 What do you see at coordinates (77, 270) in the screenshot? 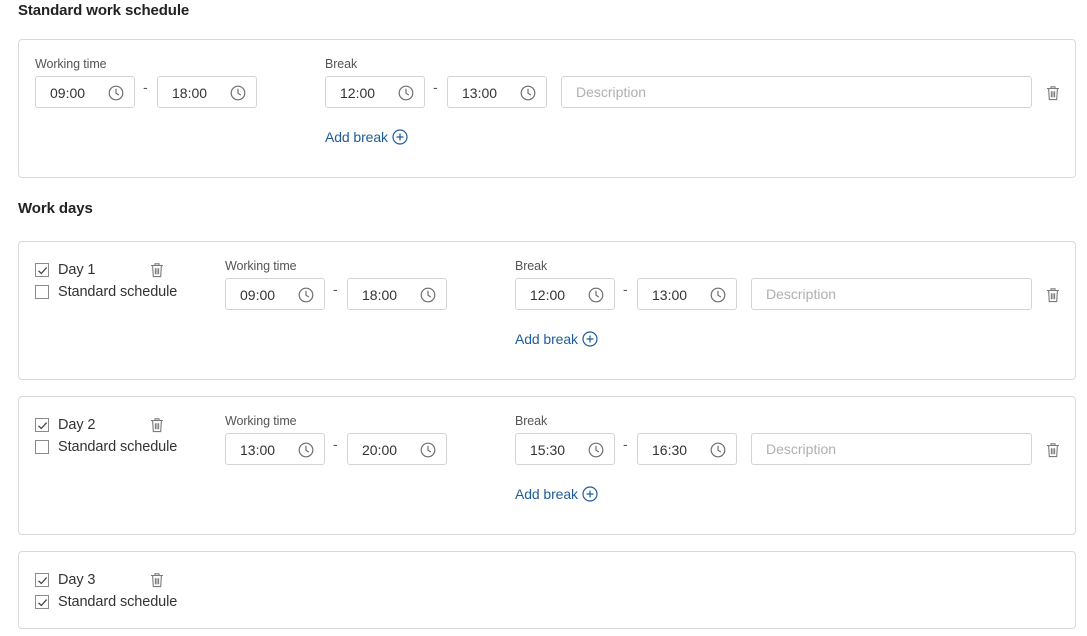
I see `day-name: Day 1` at bounding box center [77, 270].